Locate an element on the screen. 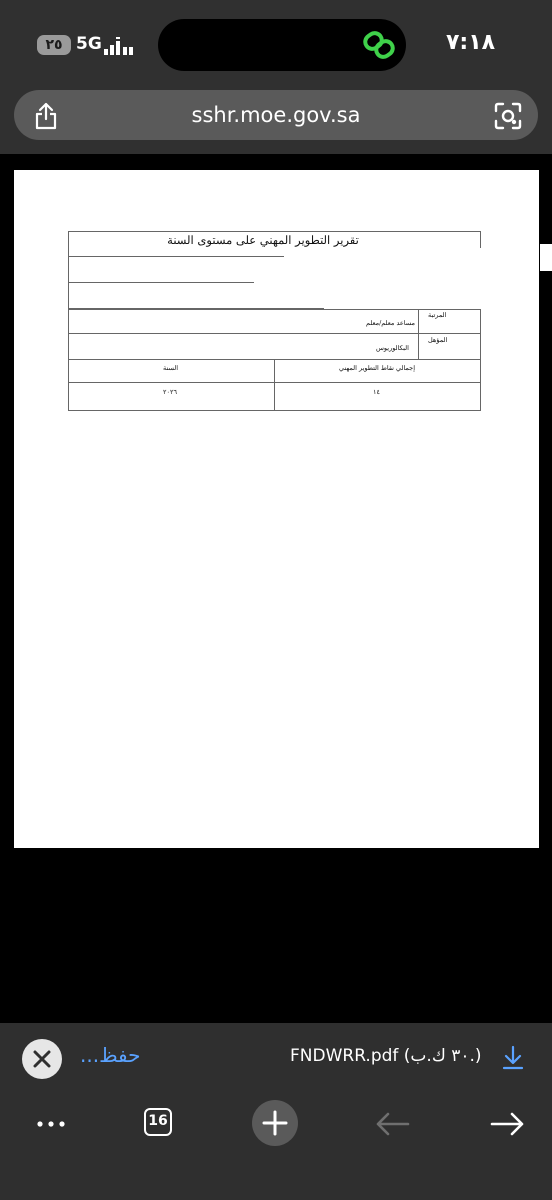 The image size is (552, 1200). top-toolbar: sshr.moe.gov.sa is located at coordinates (276, 122).